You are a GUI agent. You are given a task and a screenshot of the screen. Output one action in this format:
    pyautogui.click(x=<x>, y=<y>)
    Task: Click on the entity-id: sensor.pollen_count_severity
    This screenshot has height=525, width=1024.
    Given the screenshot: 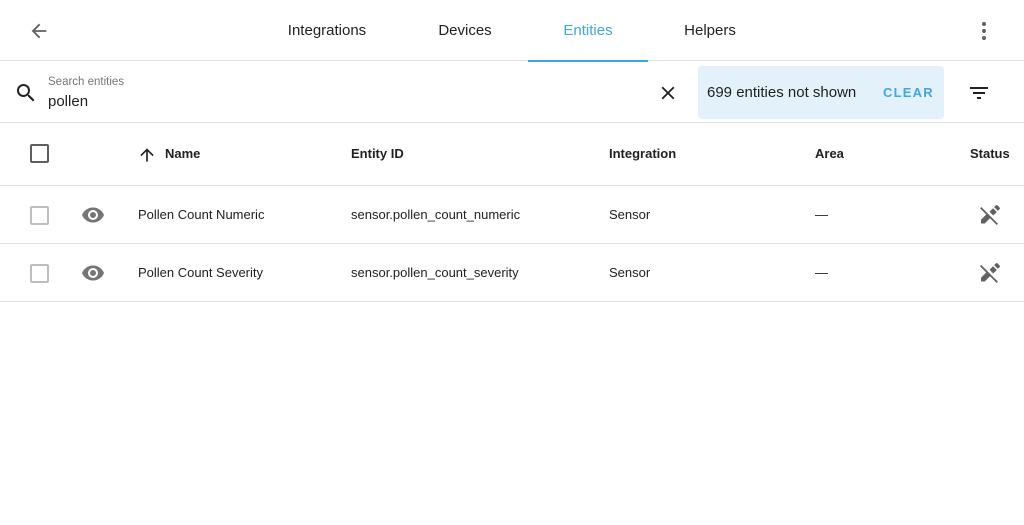 What is the action you would take?
    pyautogui.click(x=435, y=272)
    